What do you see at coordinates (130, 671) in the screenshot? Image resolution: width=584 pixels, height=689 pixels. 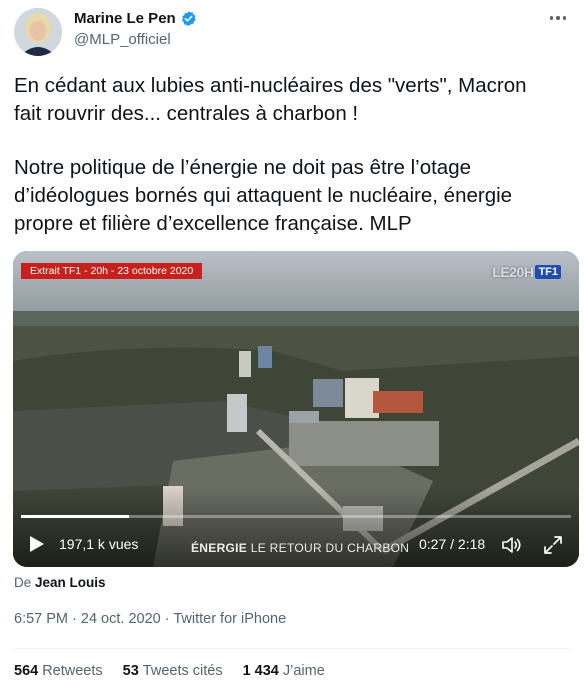 I see `quotes-count: 53` at bounding box center [130, 671].